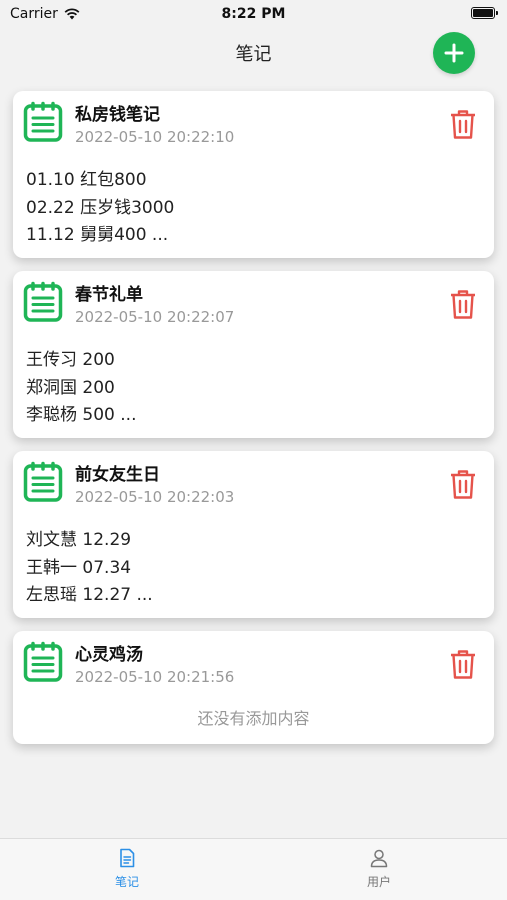 Image resolution: width=507 pixels, height=900 pixels. Describe the element at coordinates (379, 858) in the screenshot. I see `user-icon` at that location.